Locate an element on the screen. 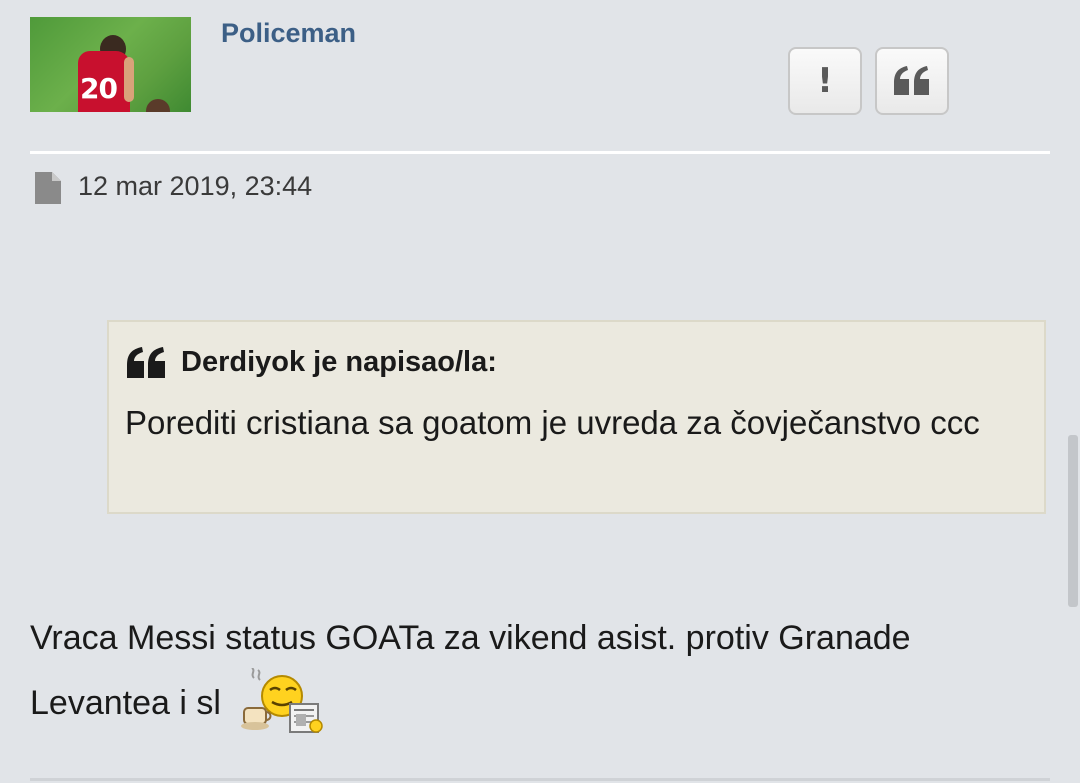 The width and height of the screenshot is (1080, 783). quote-button is located at coordinates (912, 81).